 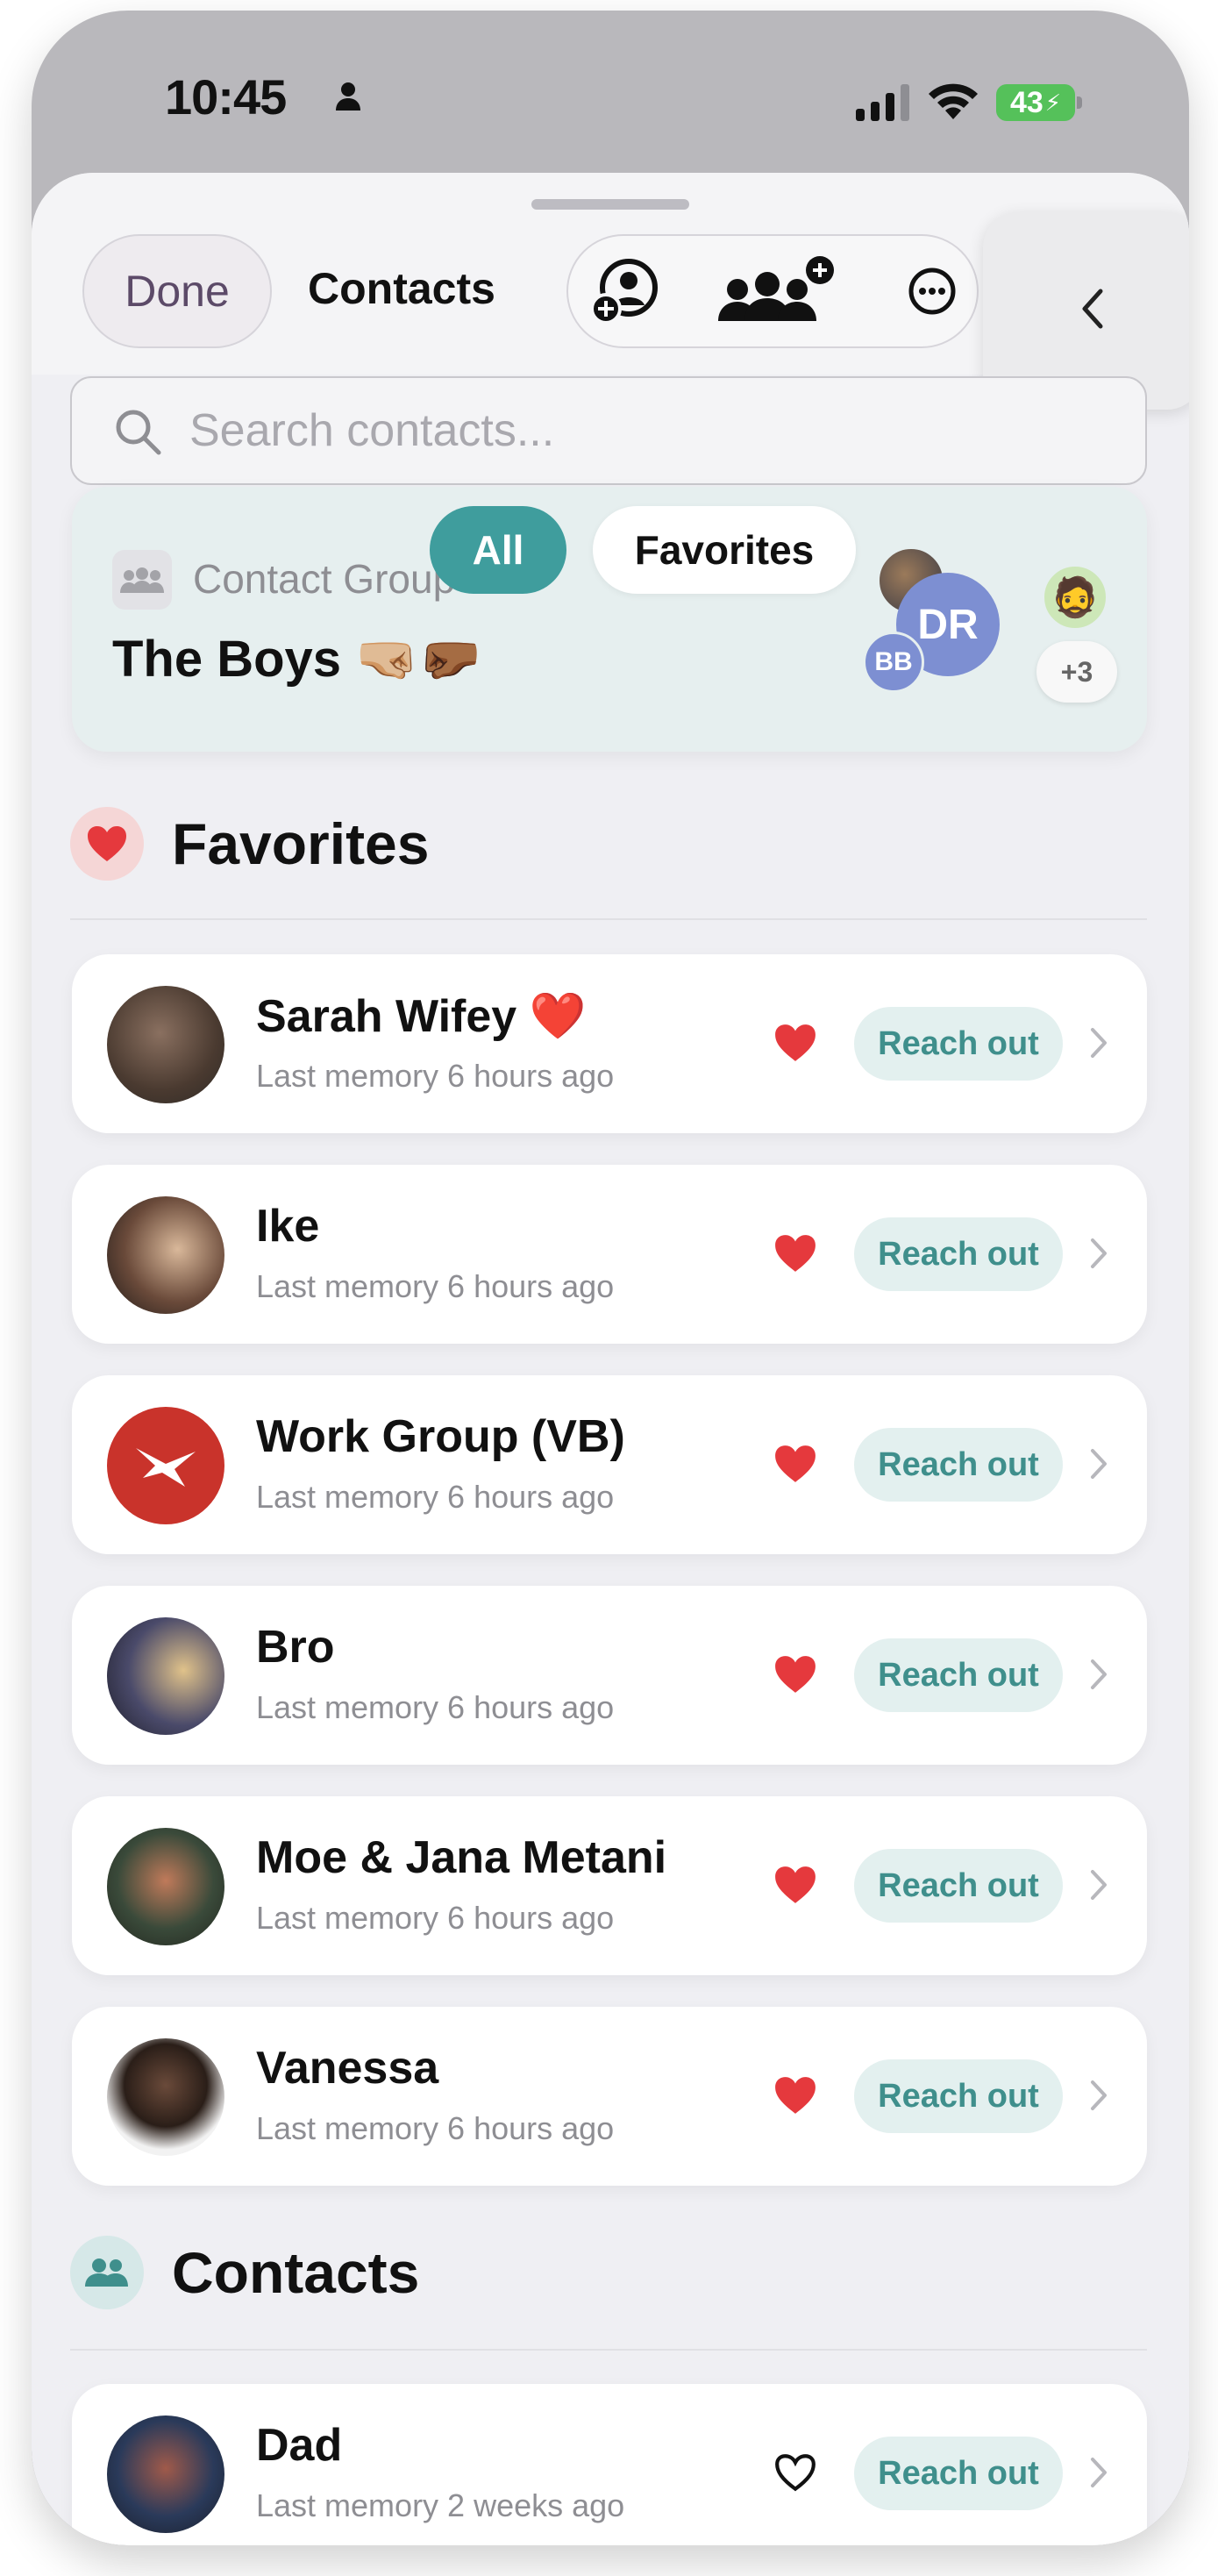 What do you see at coordinates (441, 1437) in the screenshot?
I see `contact-name: Work Group (VB)` at bounding box center [441, 1437].